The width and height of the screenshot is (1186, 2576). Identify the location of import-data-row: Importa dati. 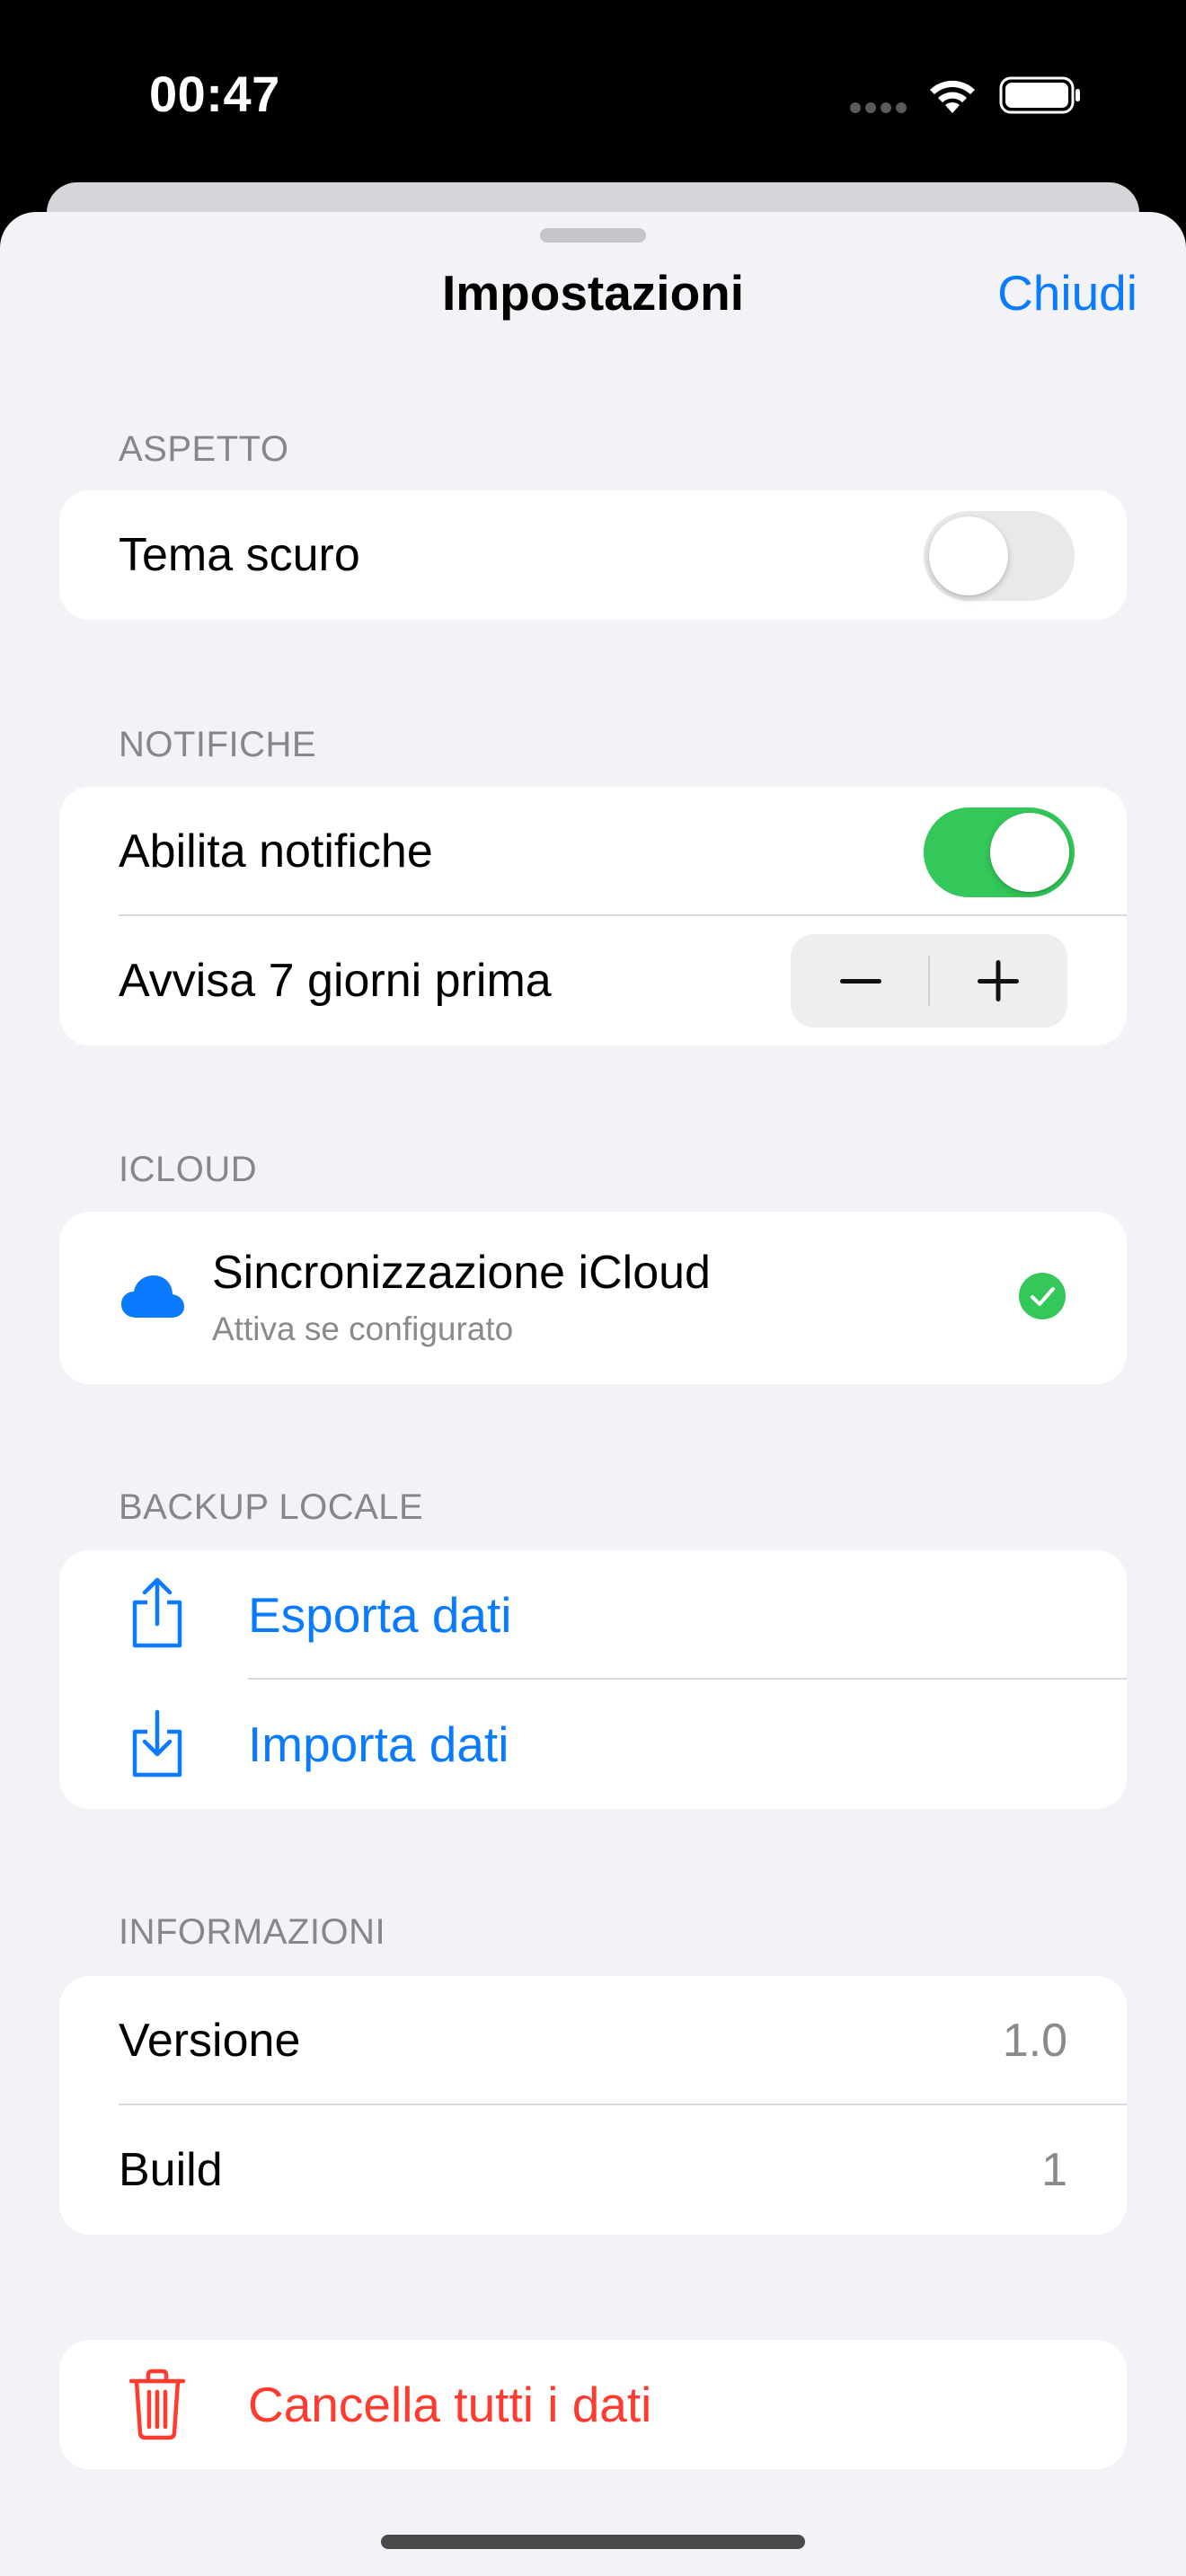
(593, 1744).